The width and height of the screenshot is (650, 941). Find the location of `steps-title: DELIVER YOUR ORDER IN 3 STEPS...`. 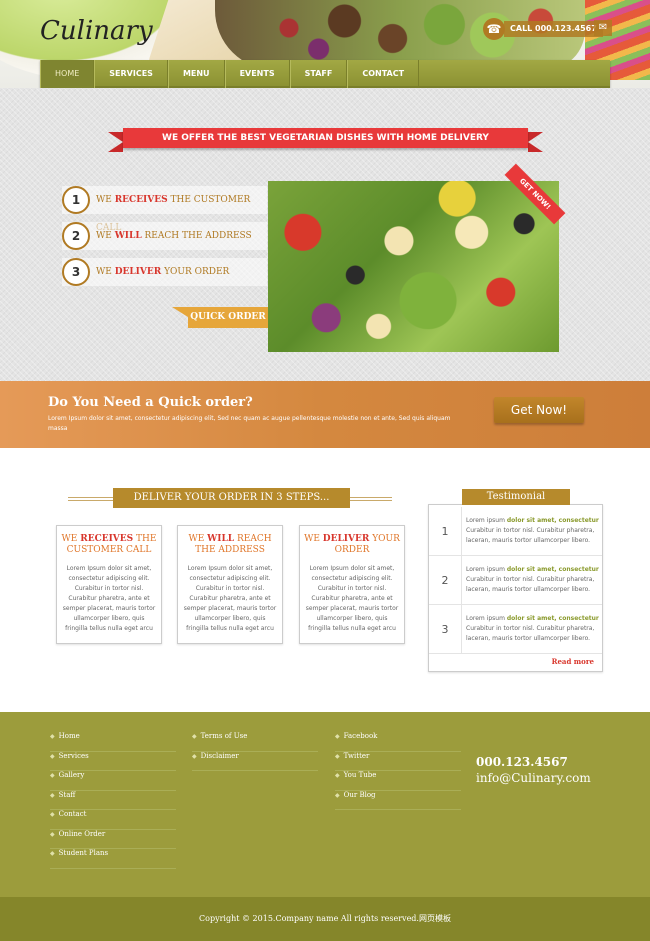

steps-title: DELIVER YOUR ORDER IN 3 STEPS... is located at coordinates (231, 498).